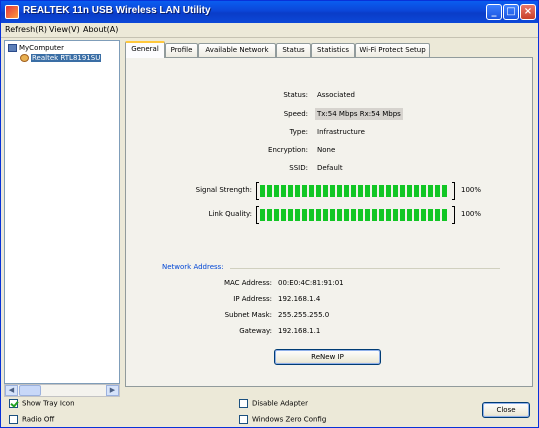  What do you see at coordinates (326, 150) in the screenshot?
I see `encryption-value: None` at bounding box center [326, 150].